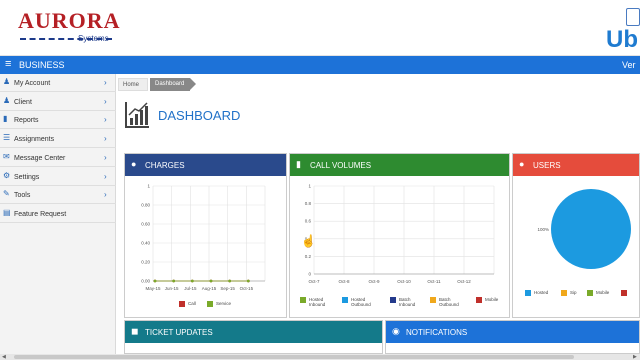 The height and width of the screenshot is (360, 640). What do you see at coordinates (42, 65) in the screenshot?
I see `business-label: BUSINESS` at bounding box center [42, 65].